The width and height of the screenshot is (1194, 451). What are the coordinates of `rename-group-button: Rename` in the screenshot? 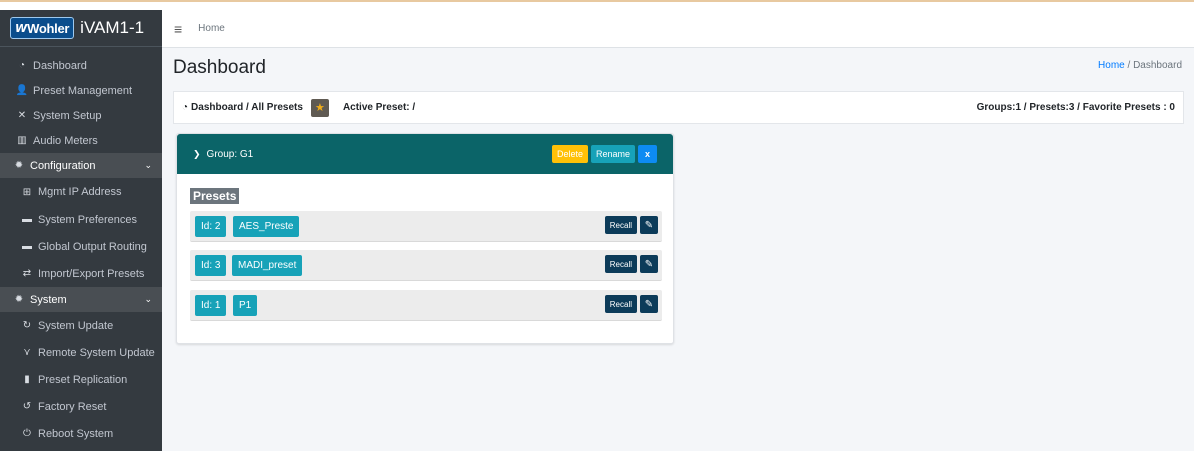 It's located at (612, 154).